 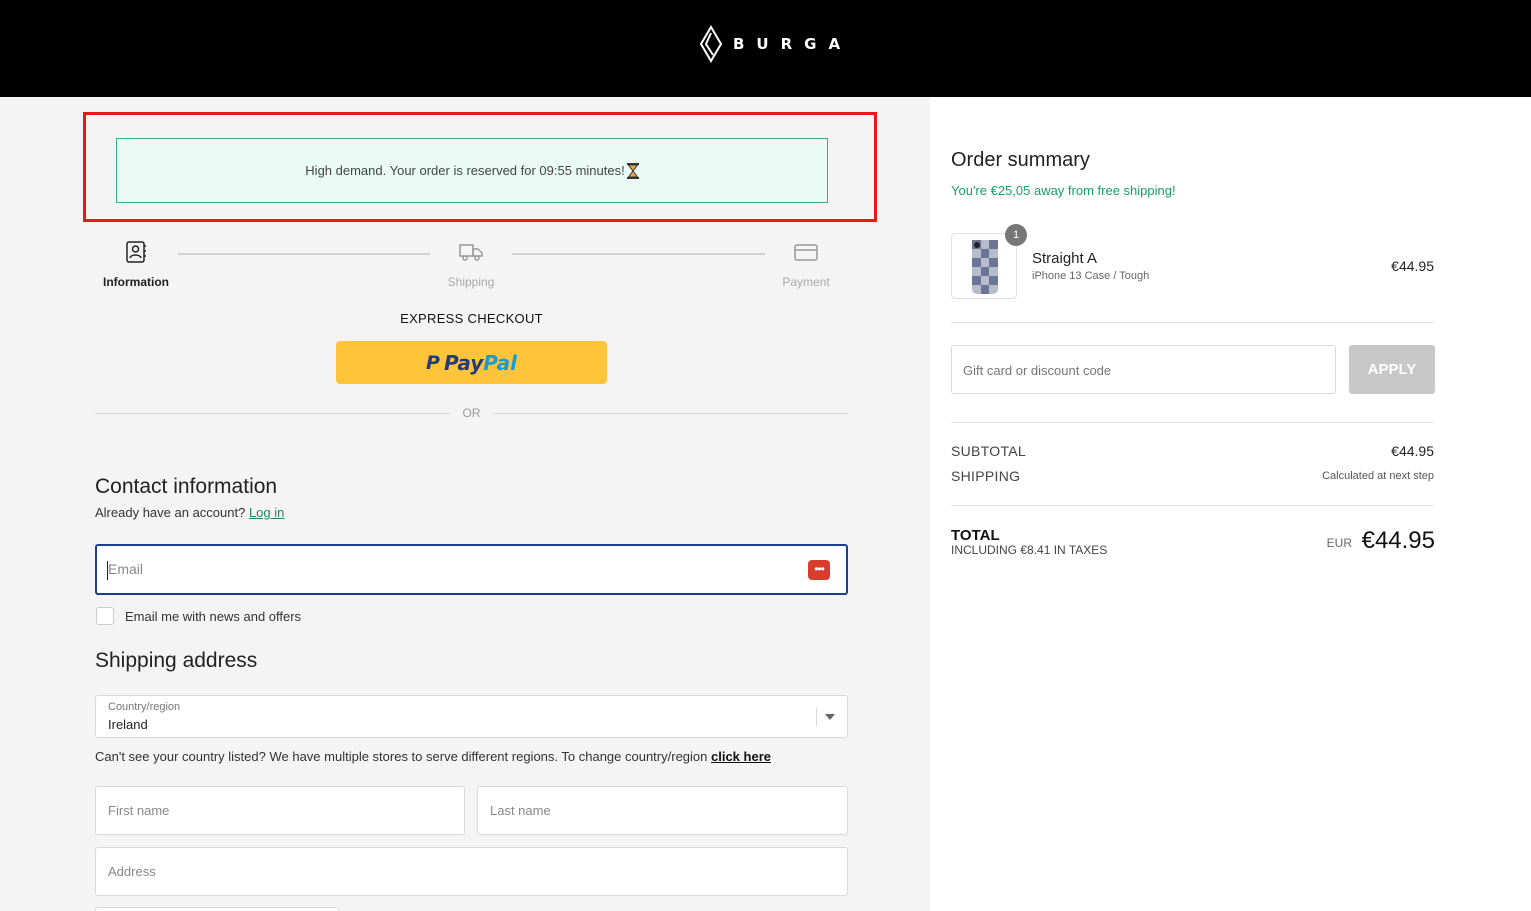 What do you see at coordinates (1412, 266) in the screenshot?
I see `product-price: €44.95` at bounding box center [1412, 266].